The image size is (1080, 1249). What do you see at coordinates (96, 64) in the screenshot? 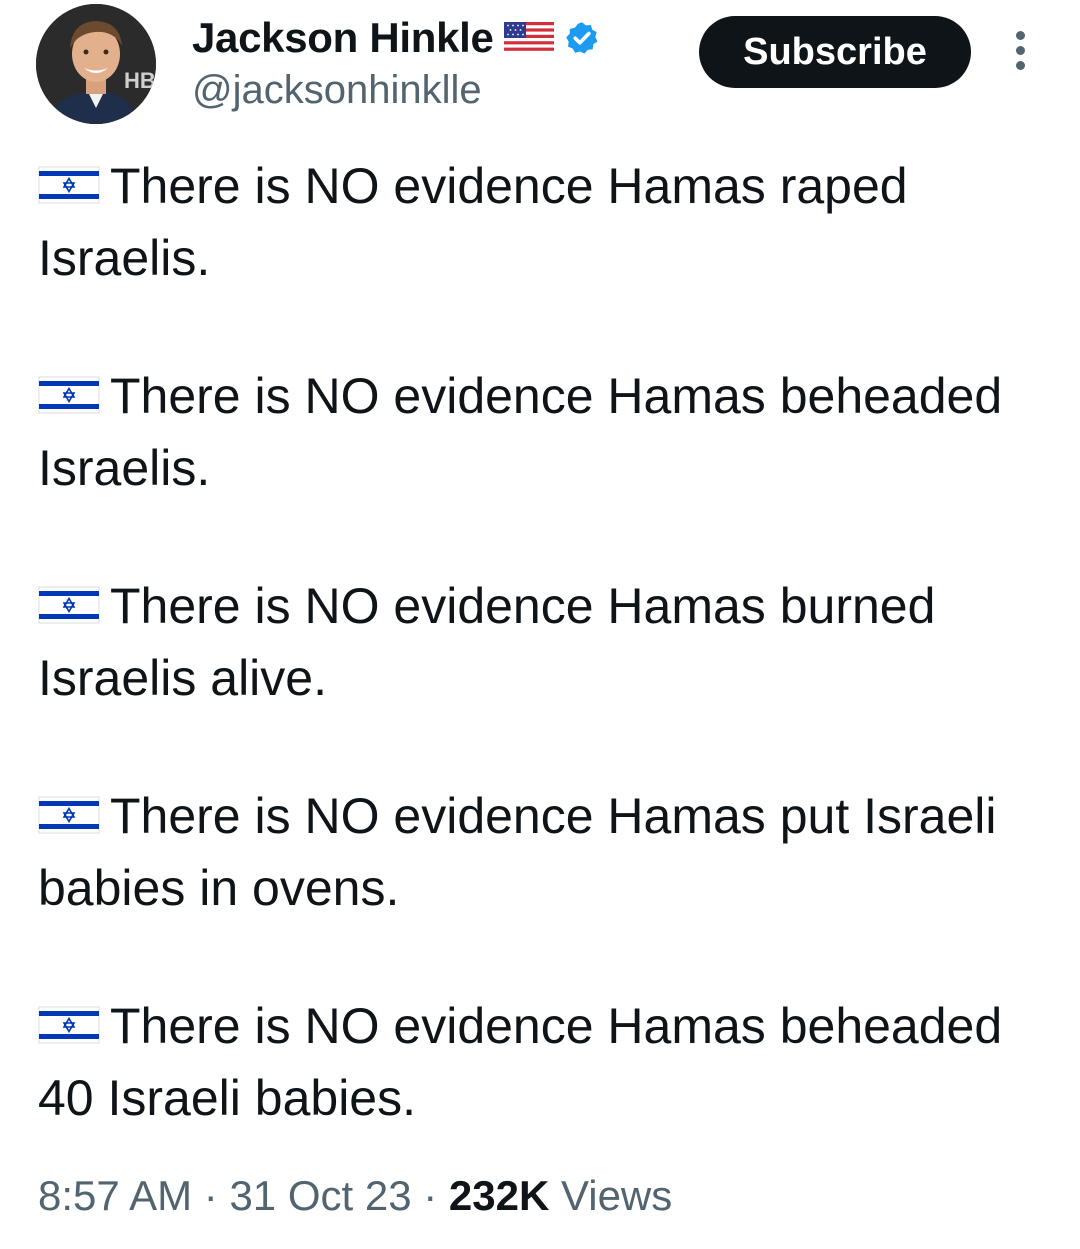
I see `avatar: HB` at bounding box center [96, 64].